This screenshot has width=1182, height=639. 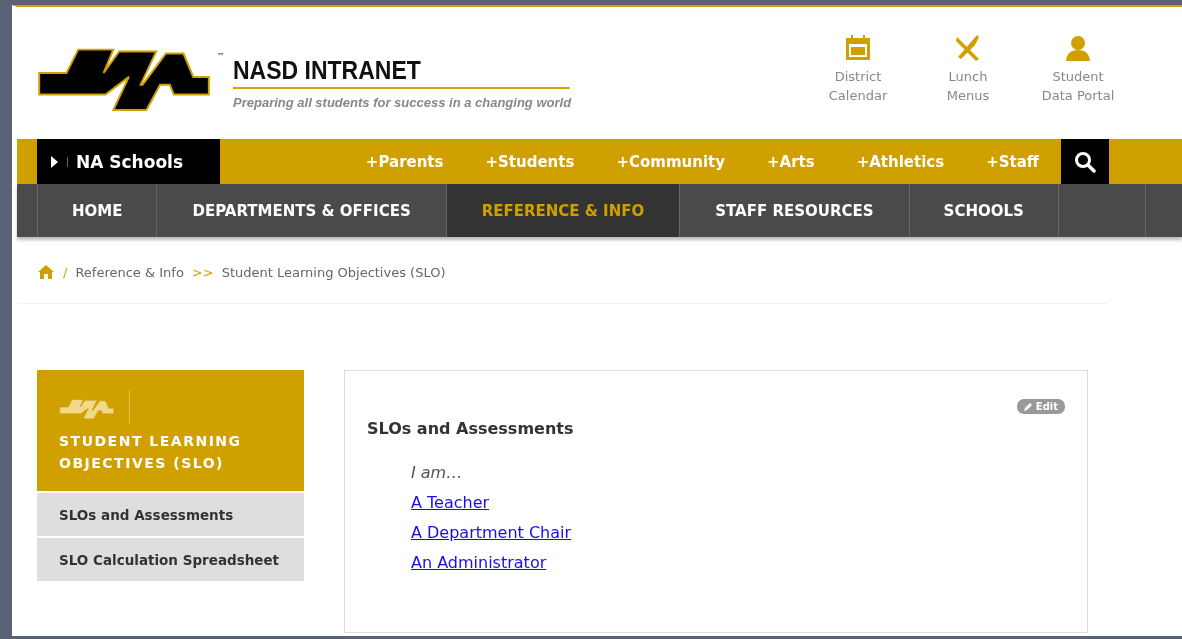 I want to click on breadcrumb-link: Student Learning Objectives (SLO), so click(x=333, y=272).